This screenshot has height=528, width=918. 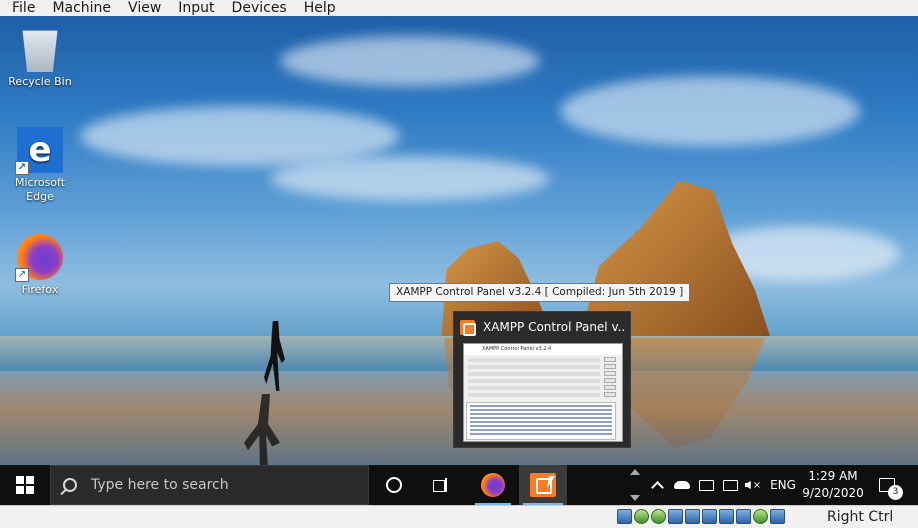 I want to click on menu-machine: Machine, so click(x=81, y=8).